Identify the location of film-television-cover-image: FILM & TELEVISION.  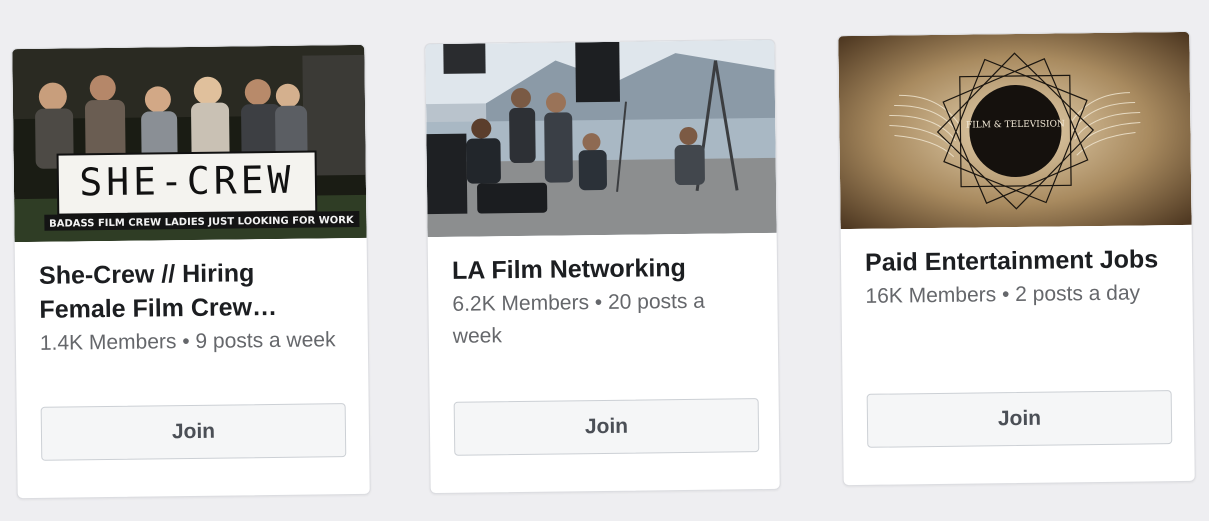
(1015, 130).